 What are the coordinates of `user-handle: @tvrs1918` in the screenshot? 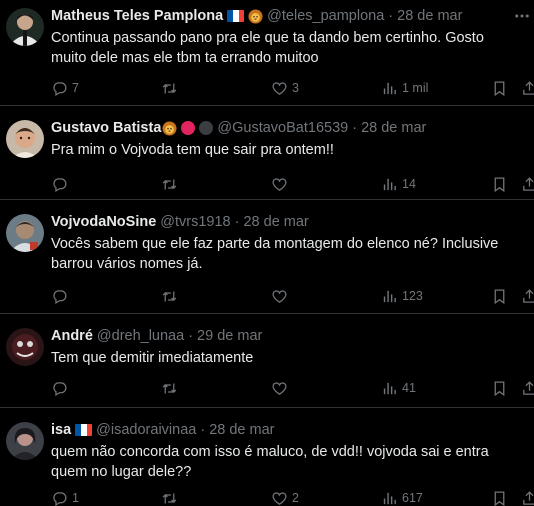 It's located at (195, 222).